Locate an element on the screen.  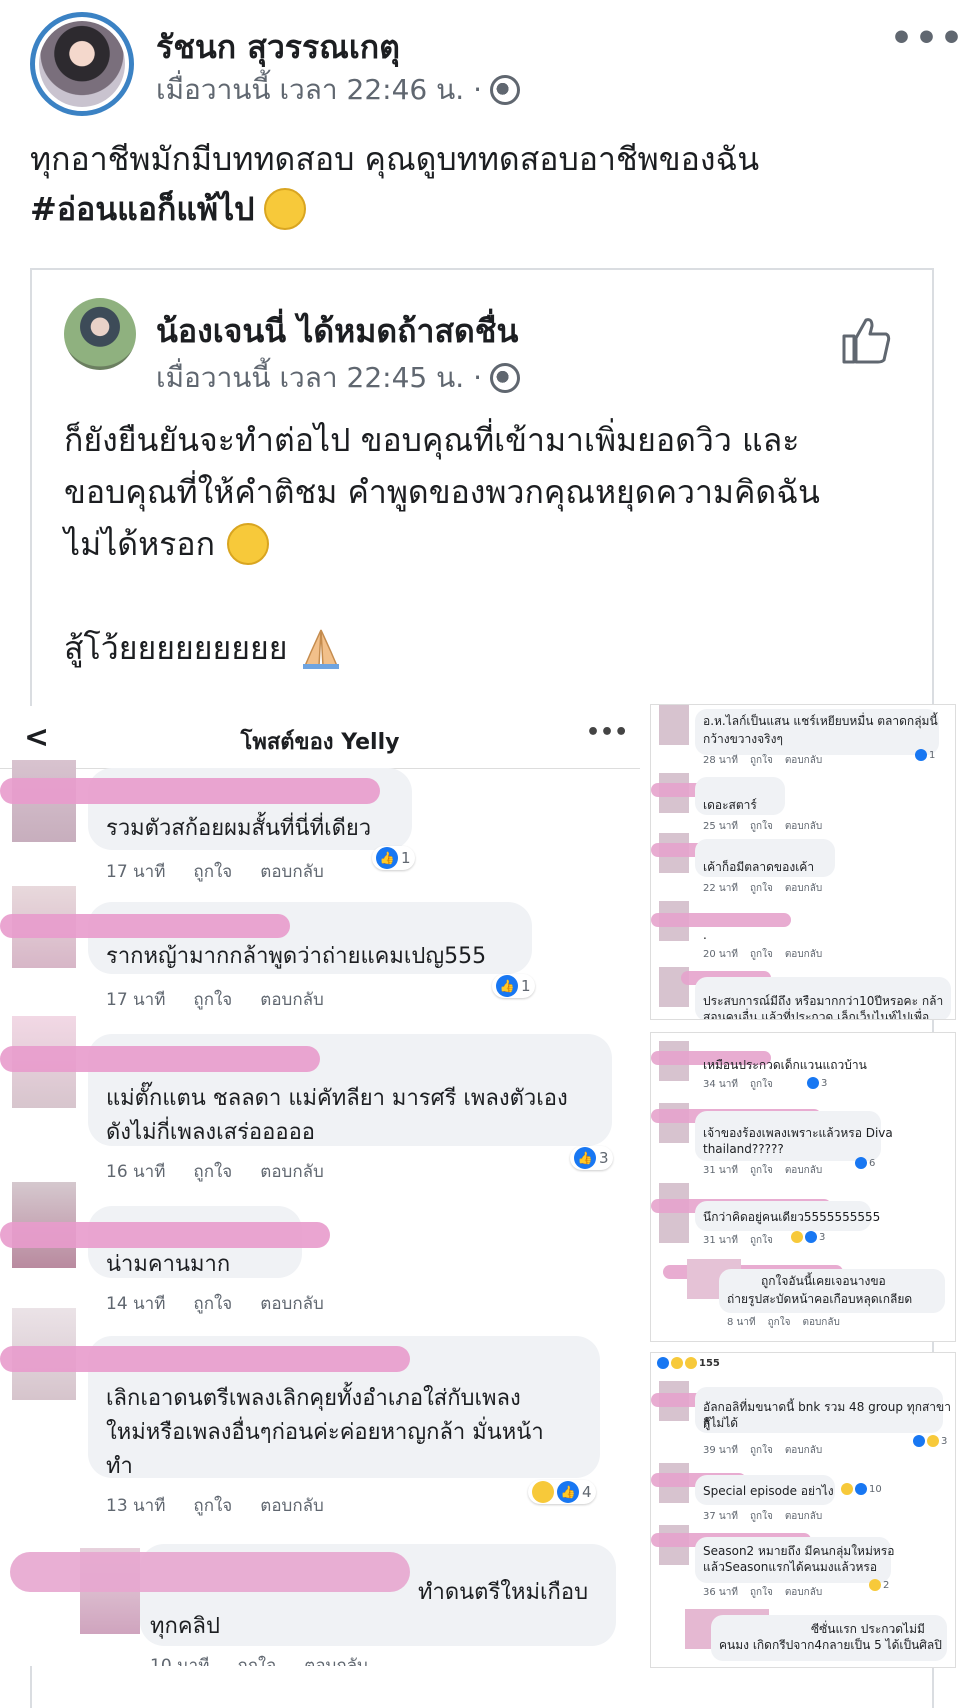
screenshot-more-icon: ••• is located at coordinates (607, 732).